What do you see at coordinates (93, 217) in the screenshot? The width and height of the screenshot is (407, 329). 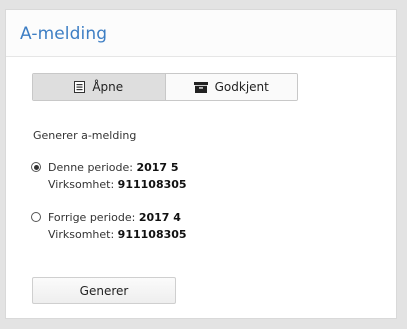 I see `previous-period-label: Forrige periode:` at bounding box center [93, 217].